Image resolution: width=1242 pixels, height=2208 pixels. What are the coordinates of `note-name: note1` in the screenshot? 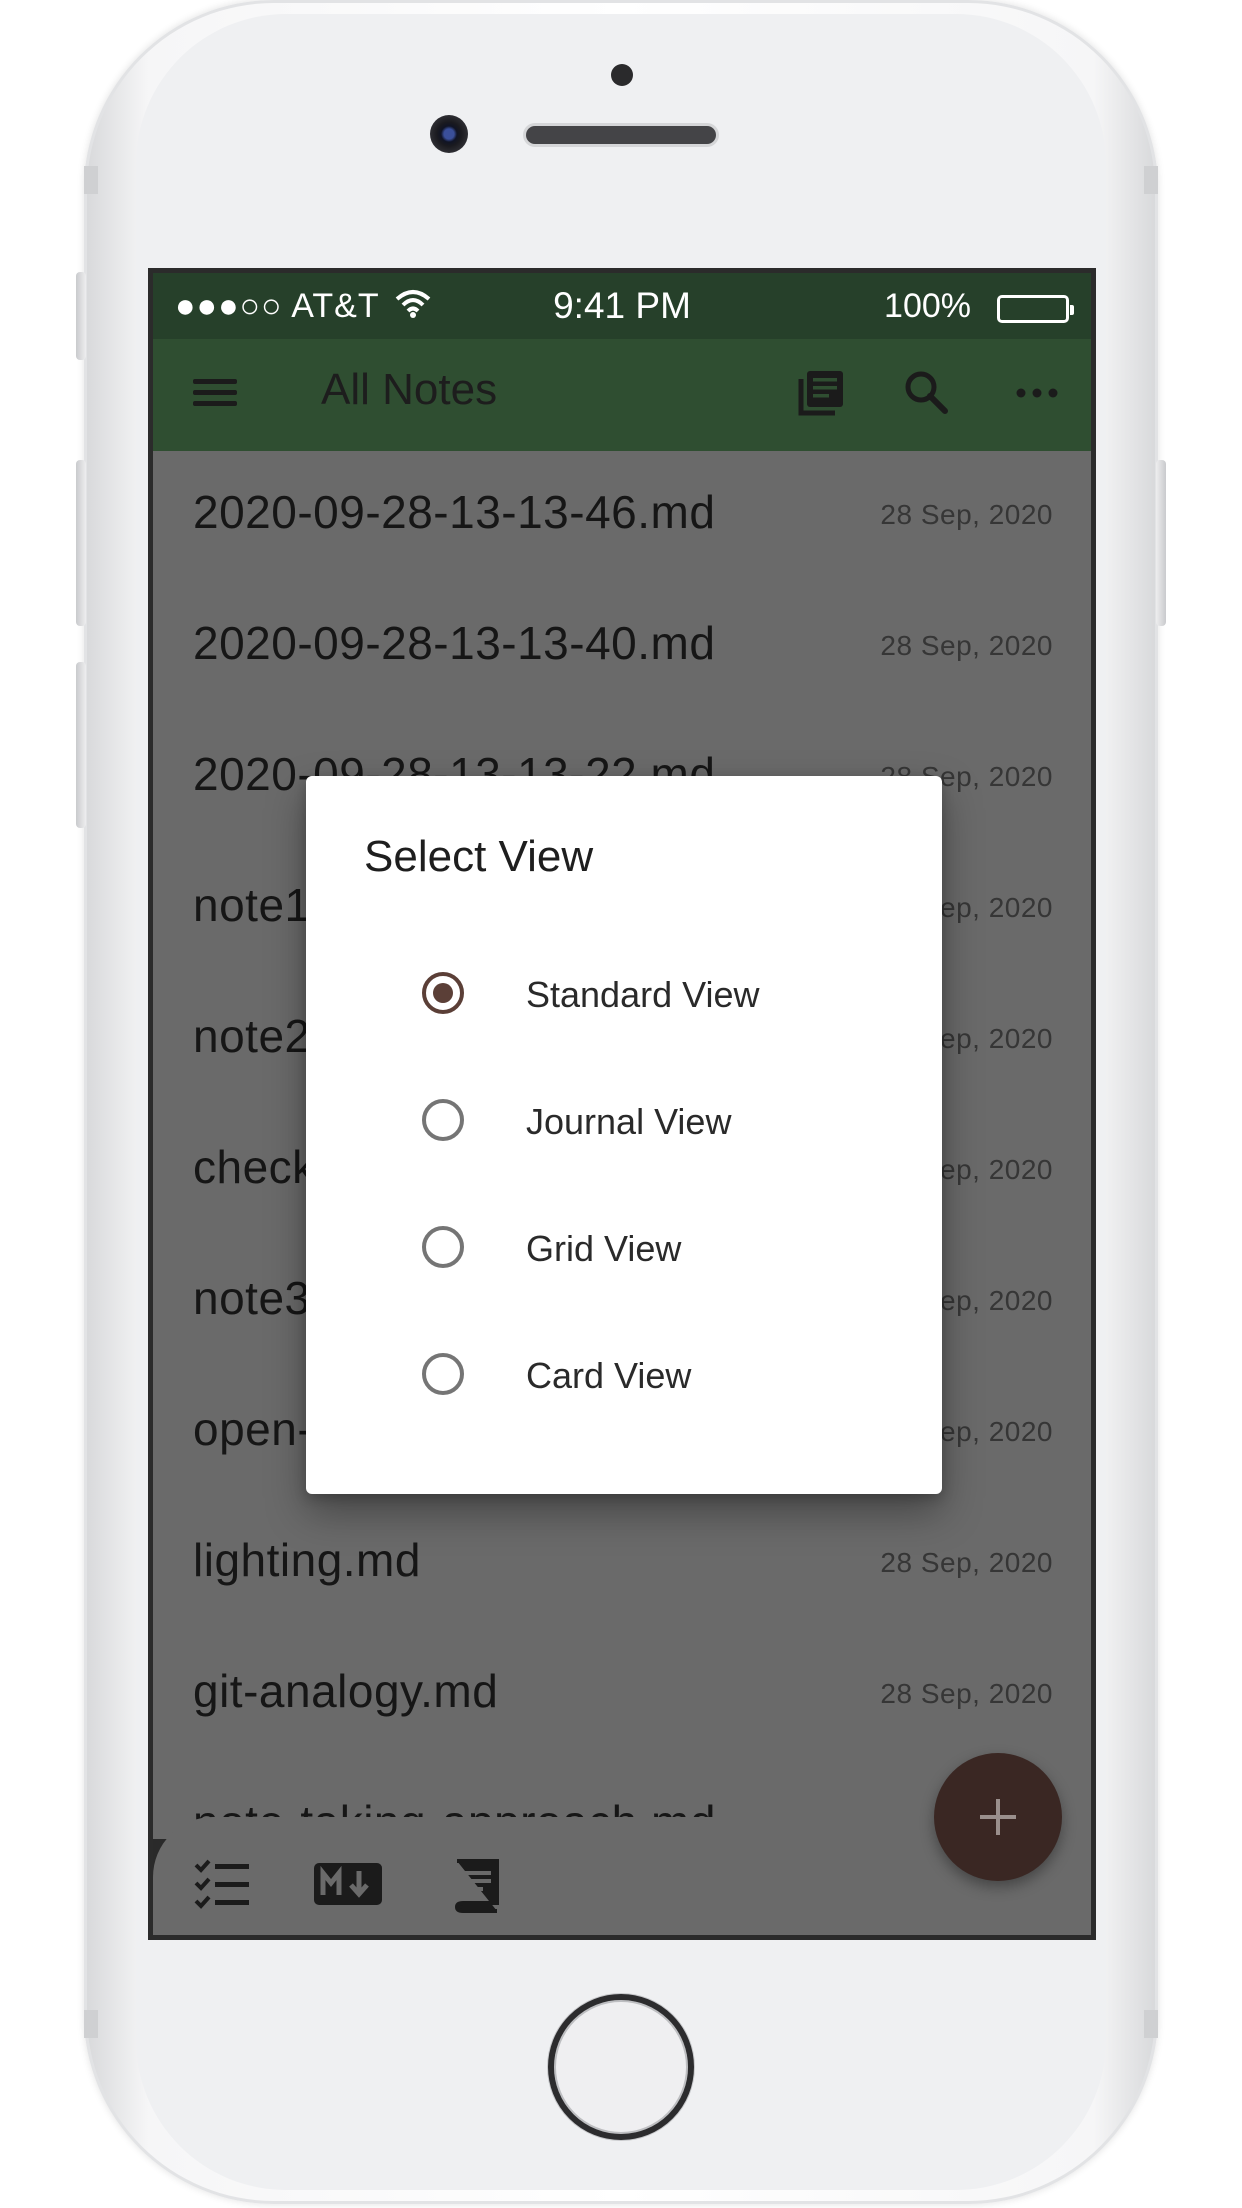 It's located at (252, 905).